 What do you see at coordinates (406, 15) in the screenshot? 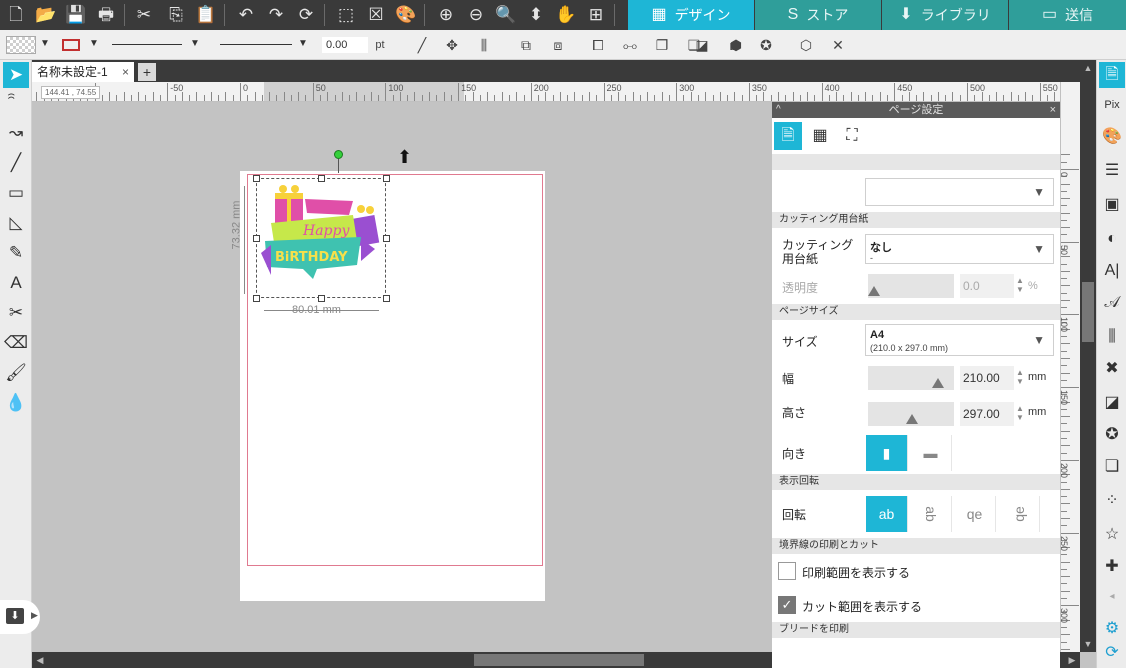
I see `select-by-color-icon: 🎨` at bounding box center [406, 15].